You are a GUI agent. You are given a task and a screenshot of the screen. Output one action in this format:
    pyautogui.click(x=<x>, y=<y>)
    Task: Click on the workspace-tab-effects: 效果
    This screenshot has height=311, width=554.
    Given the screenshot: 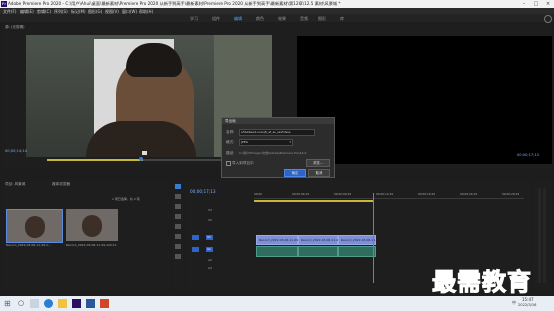 What is the action you would take?
    pyautogui.click(x=282, y=19)
    